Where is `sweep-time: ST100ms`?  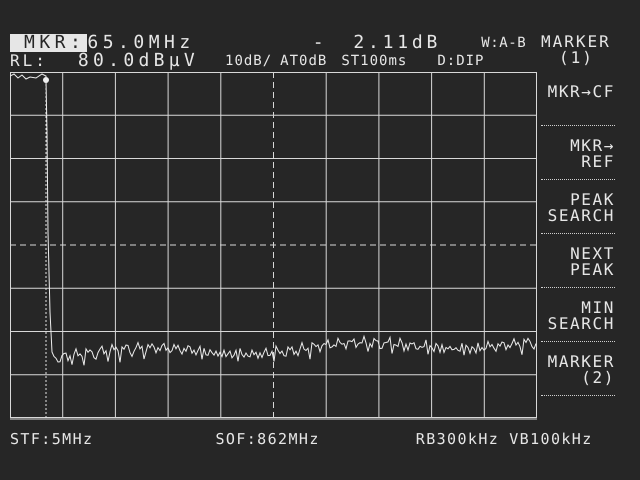
sweep-time: ST100ms is located at coordinates (374, 61).